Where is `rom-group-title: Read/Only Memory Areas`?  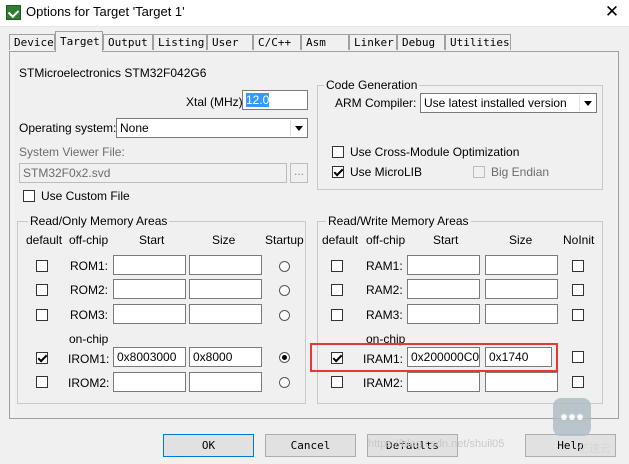 rom-group-title: Read/Only Memory Areas is located at coordinates (99, 221).